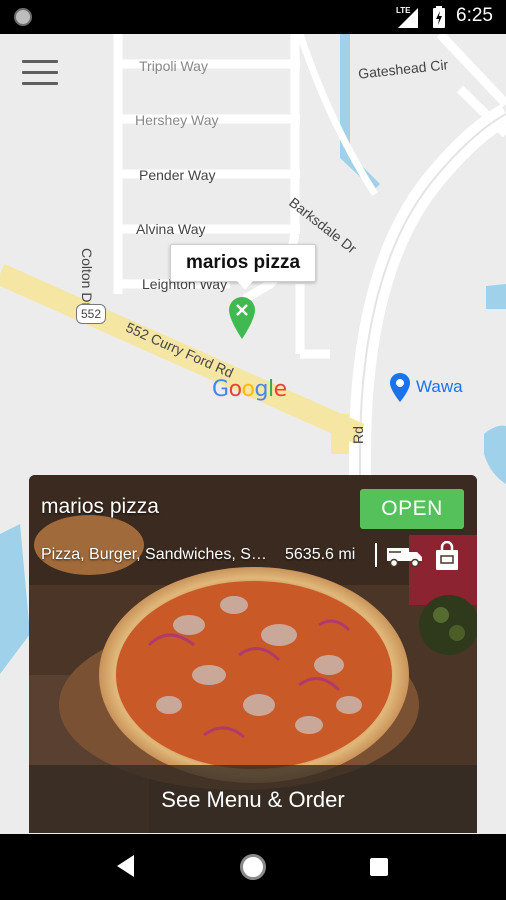 The width and height of the screenshot is (506, 900). I want to click on see-menu-order-button: See Menu & Order, so click(253, 799).